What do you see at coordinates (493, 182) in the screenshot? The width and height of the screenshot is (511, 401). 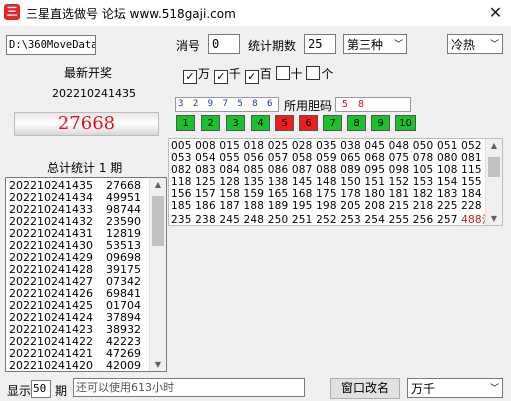 I see `results-scrollbar: ▲ ▼` at bounding box center [493, 182].